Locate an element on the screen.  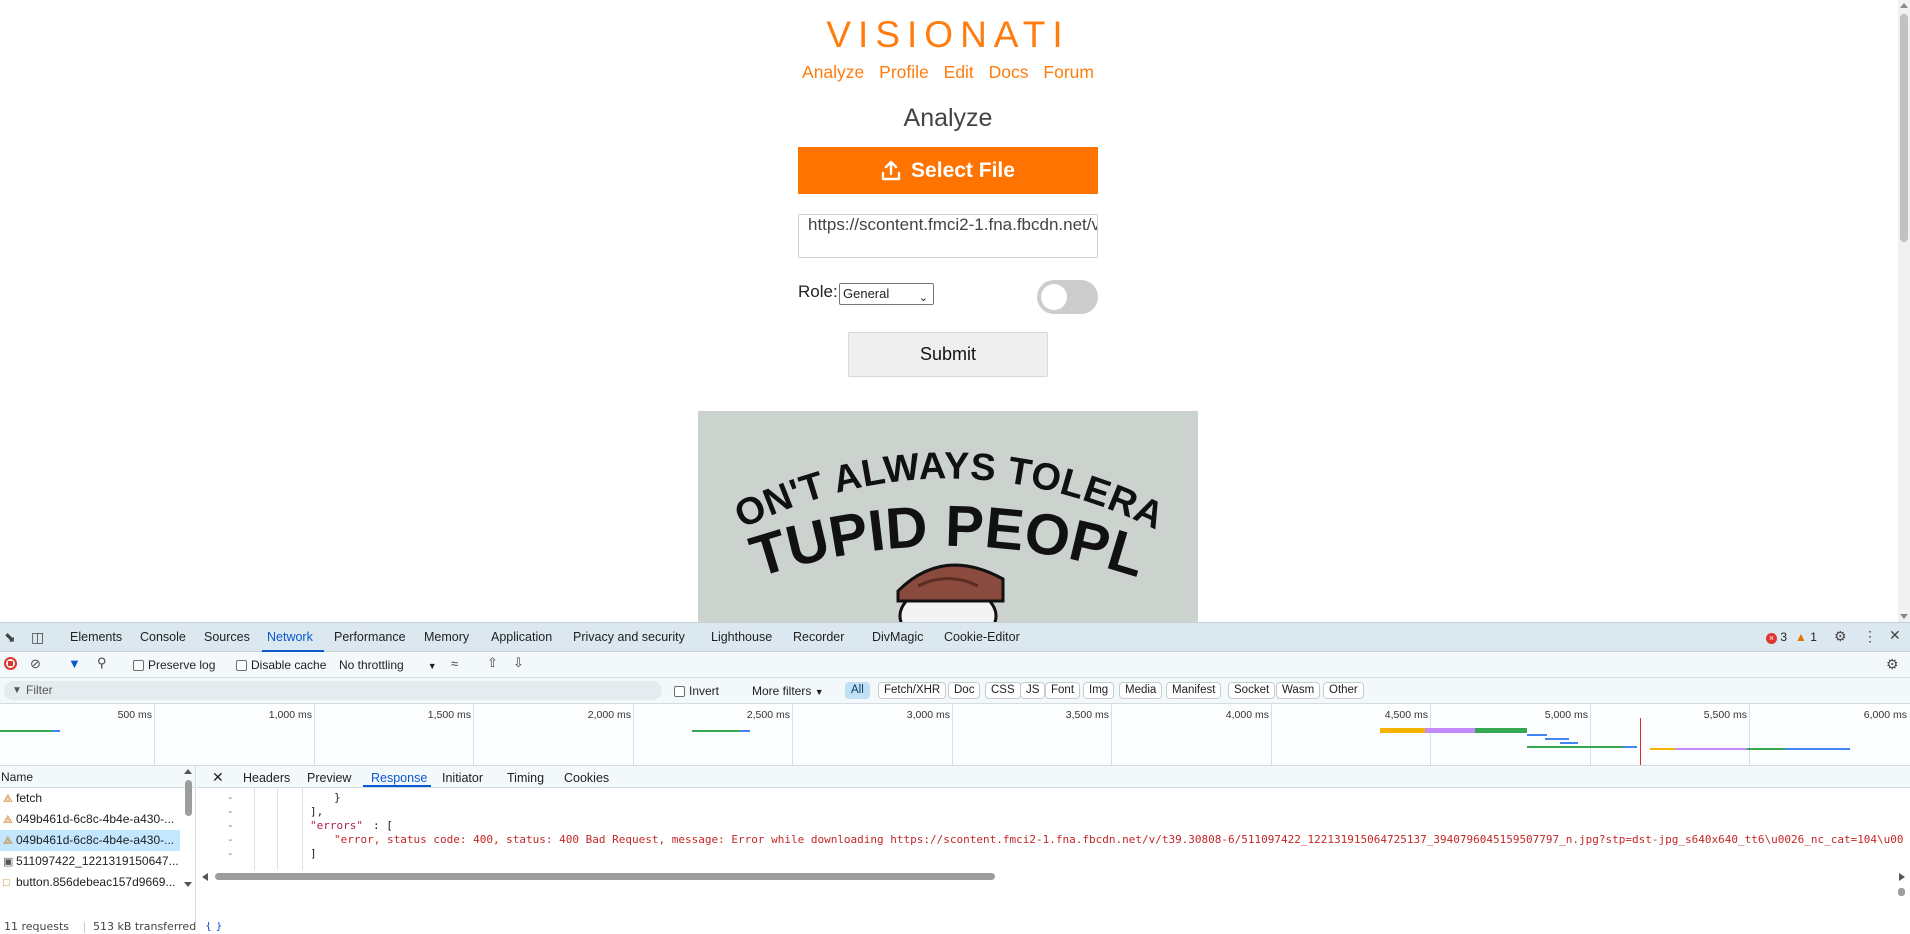
tab-recorder: Recorder is located at coordinates (818, 637).